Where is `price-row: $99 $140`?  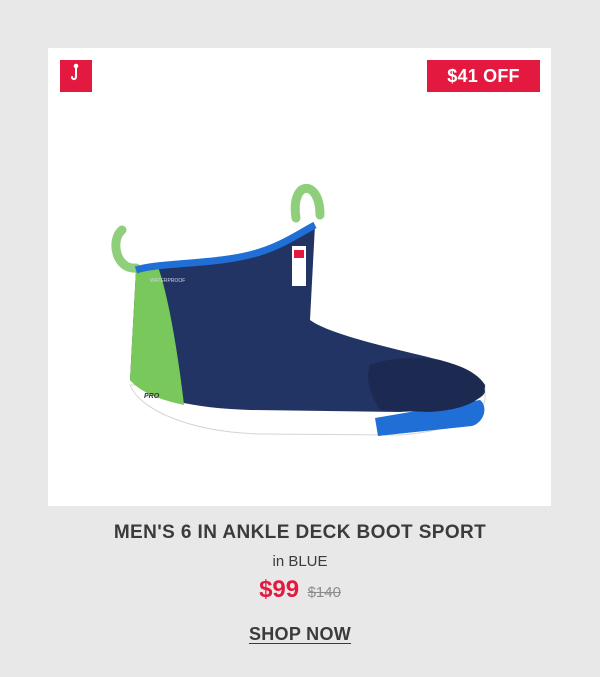
price-row: $99 $140 is located at coordinates (300, 590).